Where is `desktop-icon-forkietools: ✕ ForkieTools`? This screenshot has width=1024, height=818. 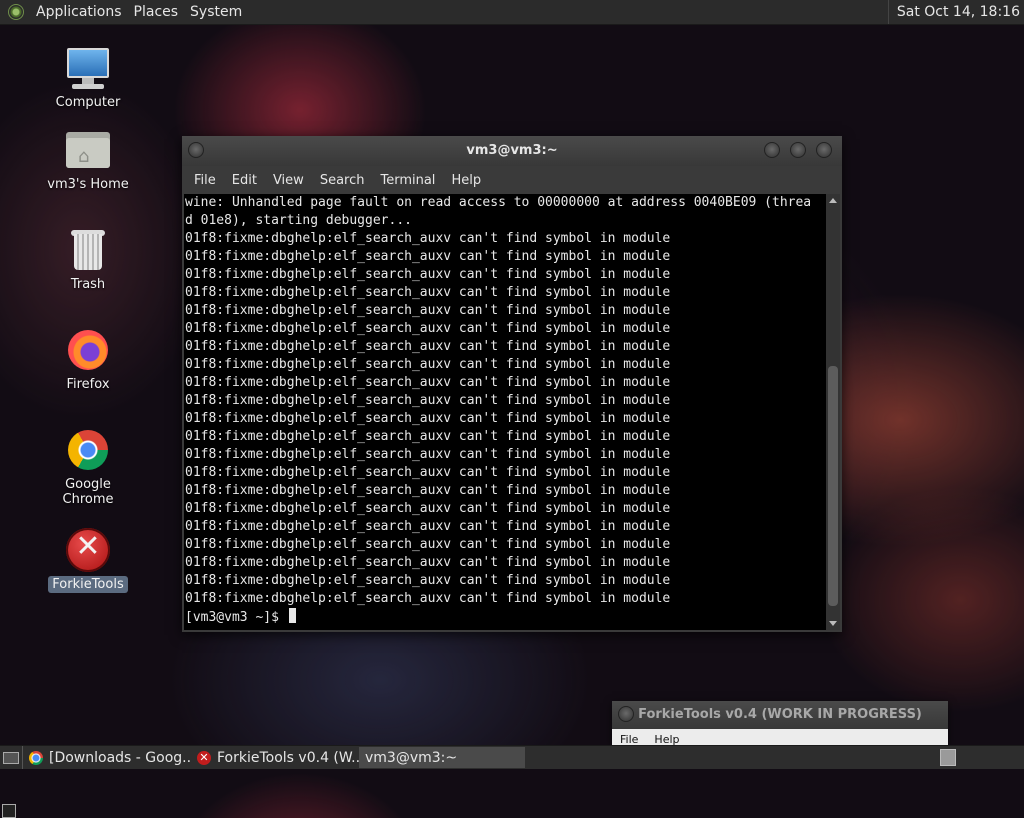 desktop-icon-forkietools: ✕ ForkieTools is located at coordinates (88, 559).